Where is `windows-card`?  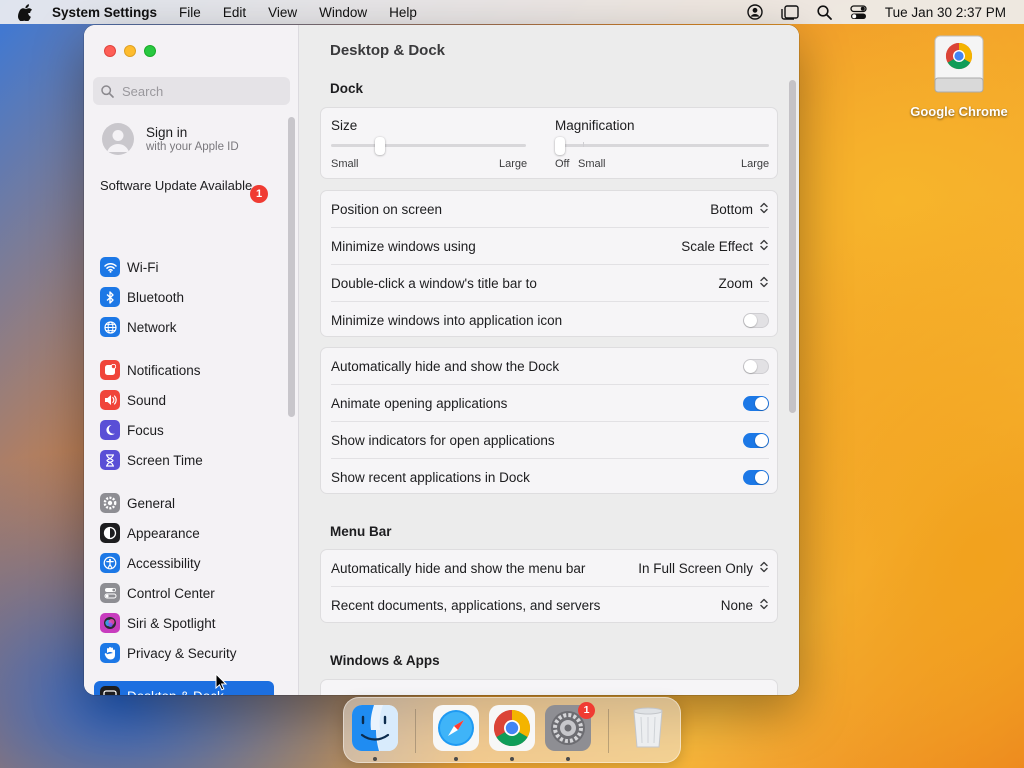
windows-card is located at coordinates (549, 687).